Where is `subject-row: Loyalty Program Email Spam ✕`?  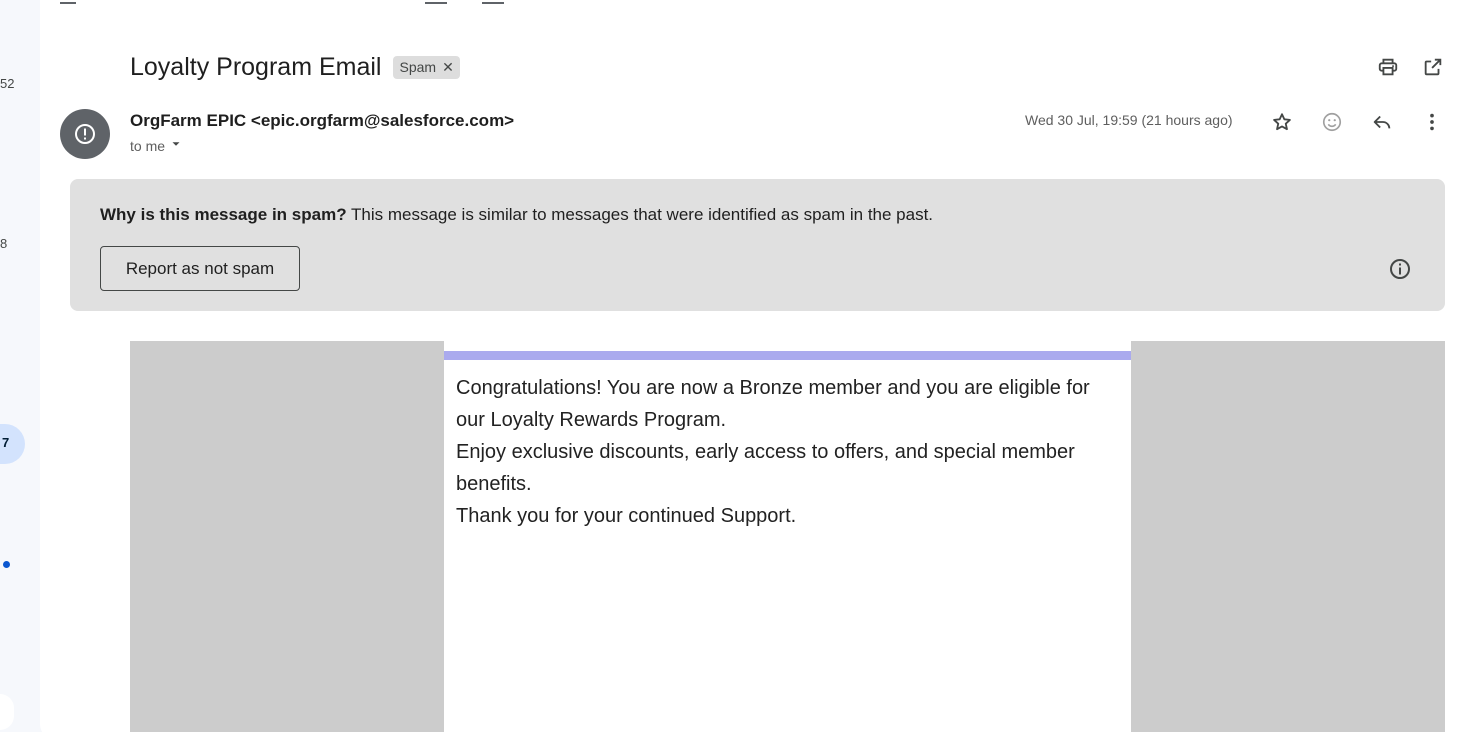 subject-row: Loyalty Program Email Spam ✕ is located at coordinates (295, 67).